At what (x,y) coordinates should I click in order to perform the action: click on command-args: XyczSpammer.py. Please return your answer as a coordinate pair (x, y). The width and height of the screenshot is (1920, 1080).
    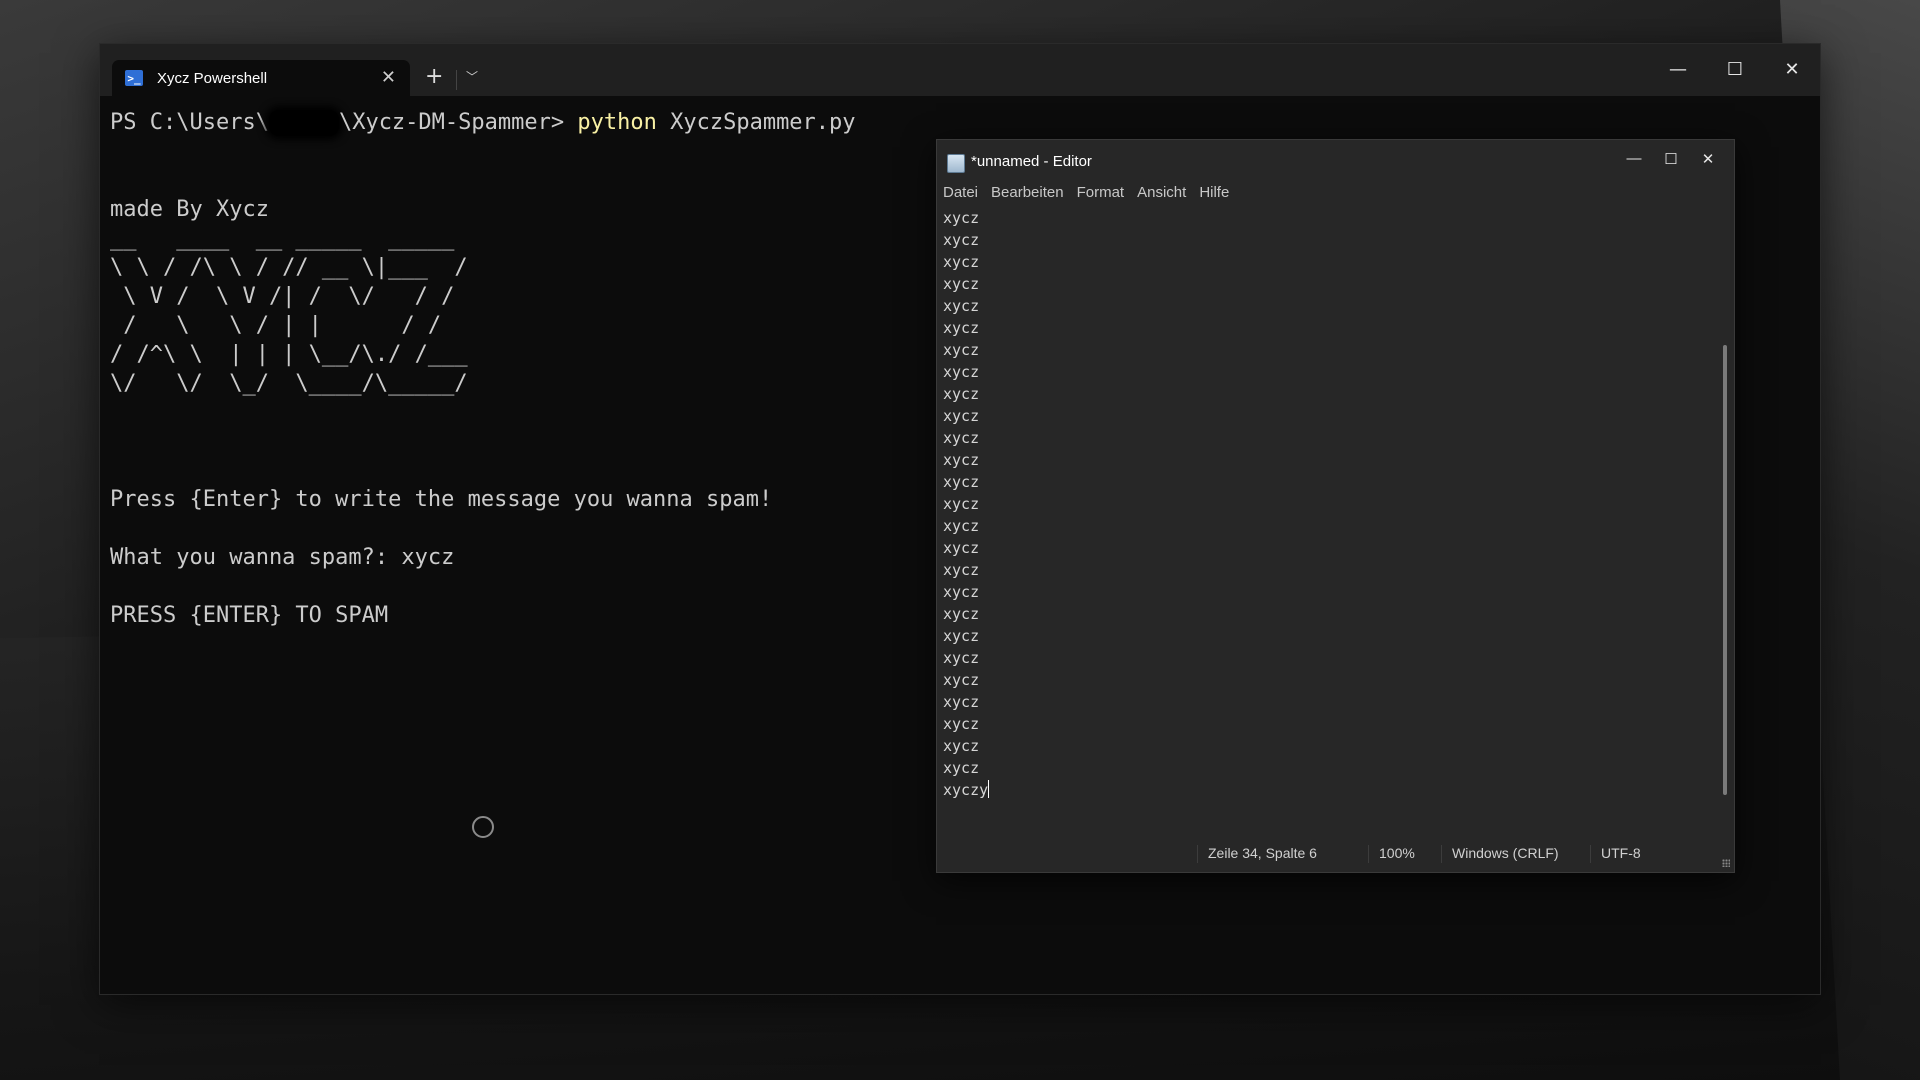
    Looking at the image, I should click on (756, 122).